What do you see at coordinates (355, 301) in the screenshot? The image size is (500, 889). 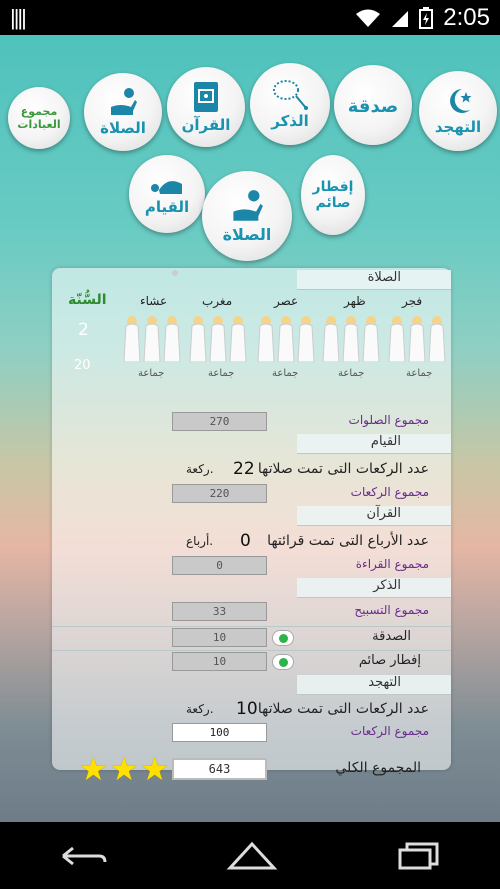 I see `prayer-name-dhuhr: ظهر` at bounding box center [355, 301].